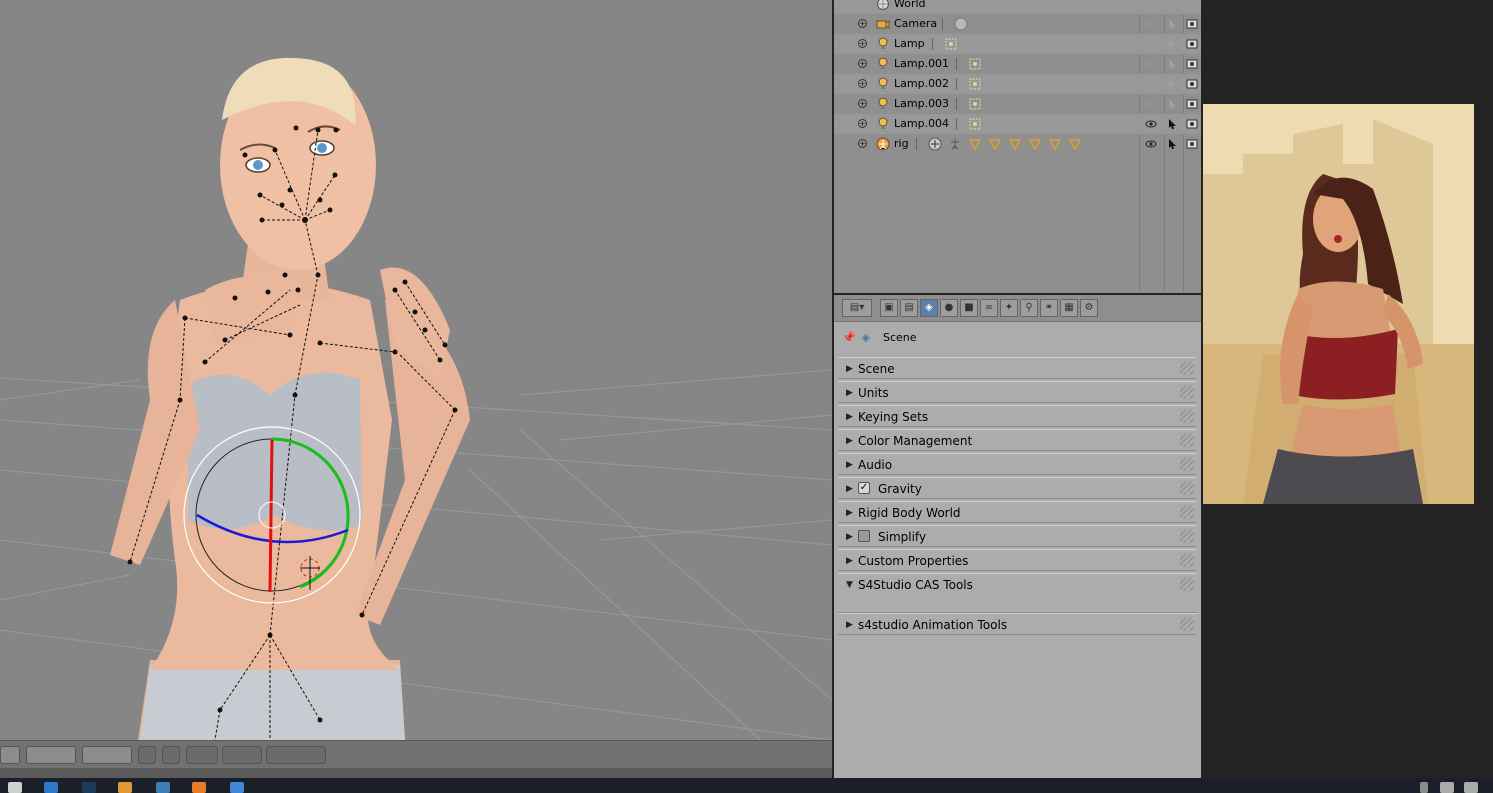 Image resolution: width=1493 pixels, height=793 pixels. Describe the element at coordinates (237, 787) in the screenshot. I see `app-icon` at that location.